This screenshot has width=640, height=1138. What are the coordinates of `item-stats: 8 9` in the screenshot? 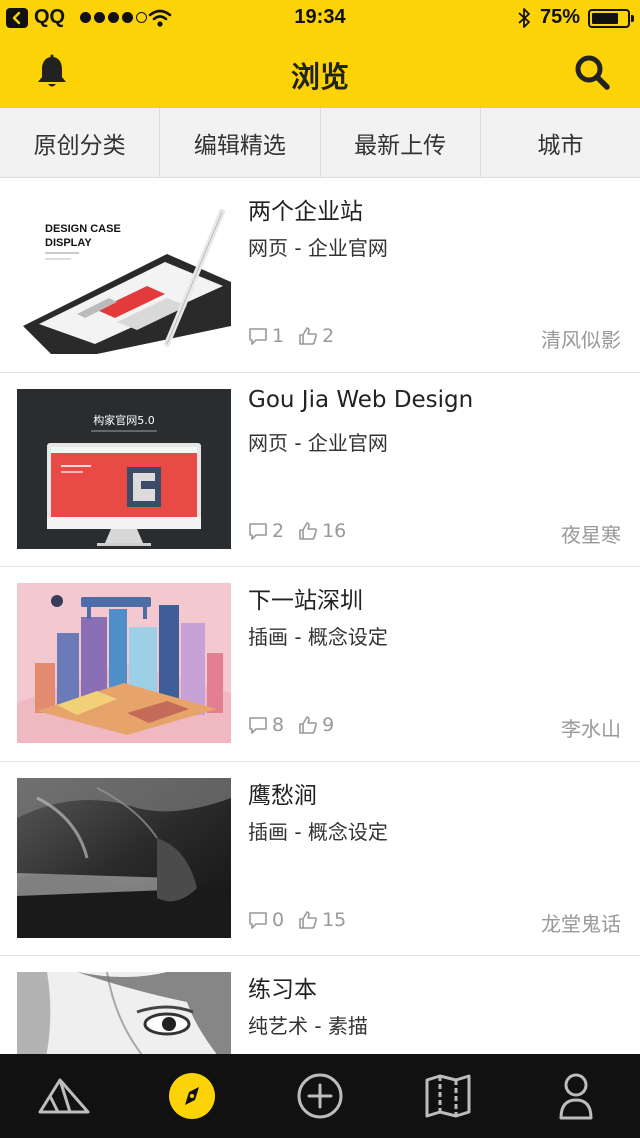 It's located at (298, 725).